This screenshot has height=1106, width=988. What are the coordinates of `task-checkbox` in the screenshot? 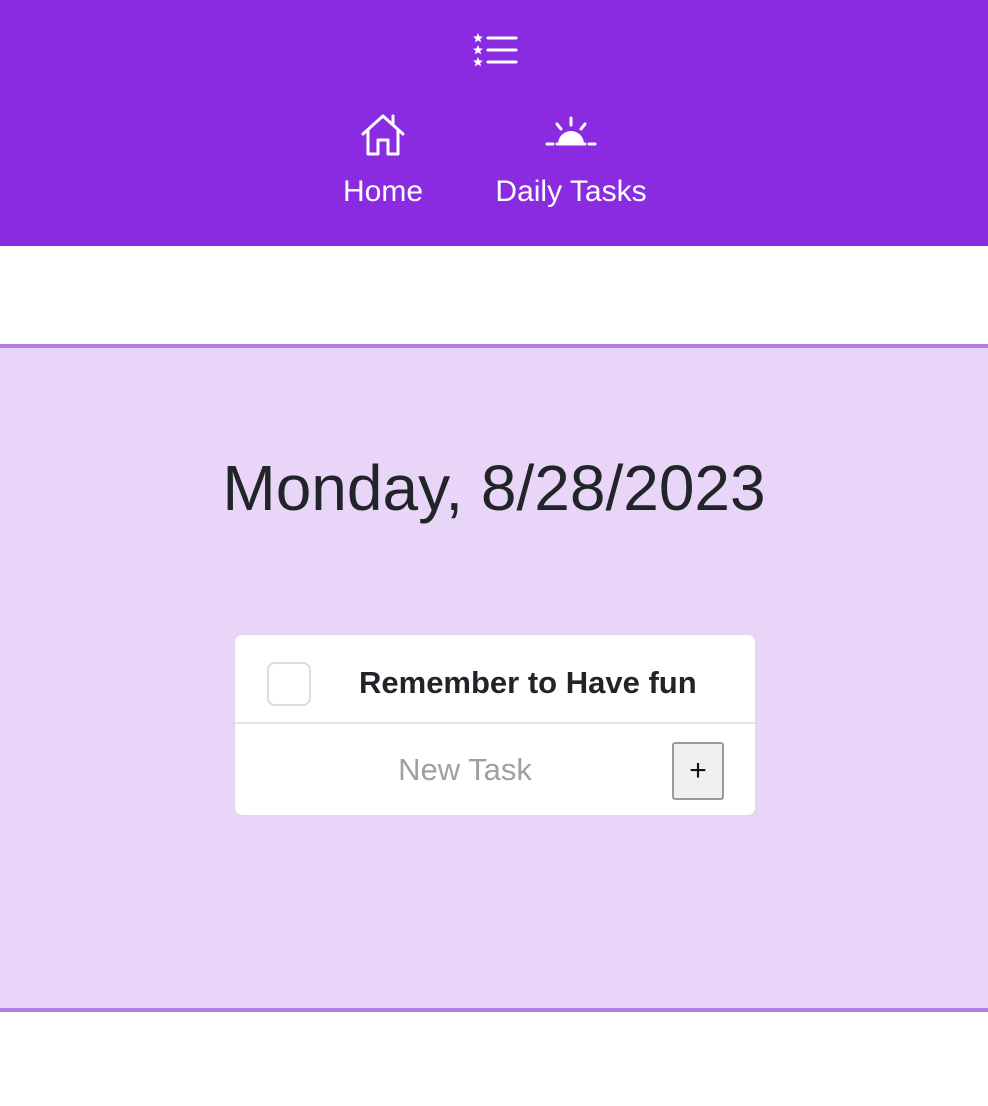 It's located at (289, 684).